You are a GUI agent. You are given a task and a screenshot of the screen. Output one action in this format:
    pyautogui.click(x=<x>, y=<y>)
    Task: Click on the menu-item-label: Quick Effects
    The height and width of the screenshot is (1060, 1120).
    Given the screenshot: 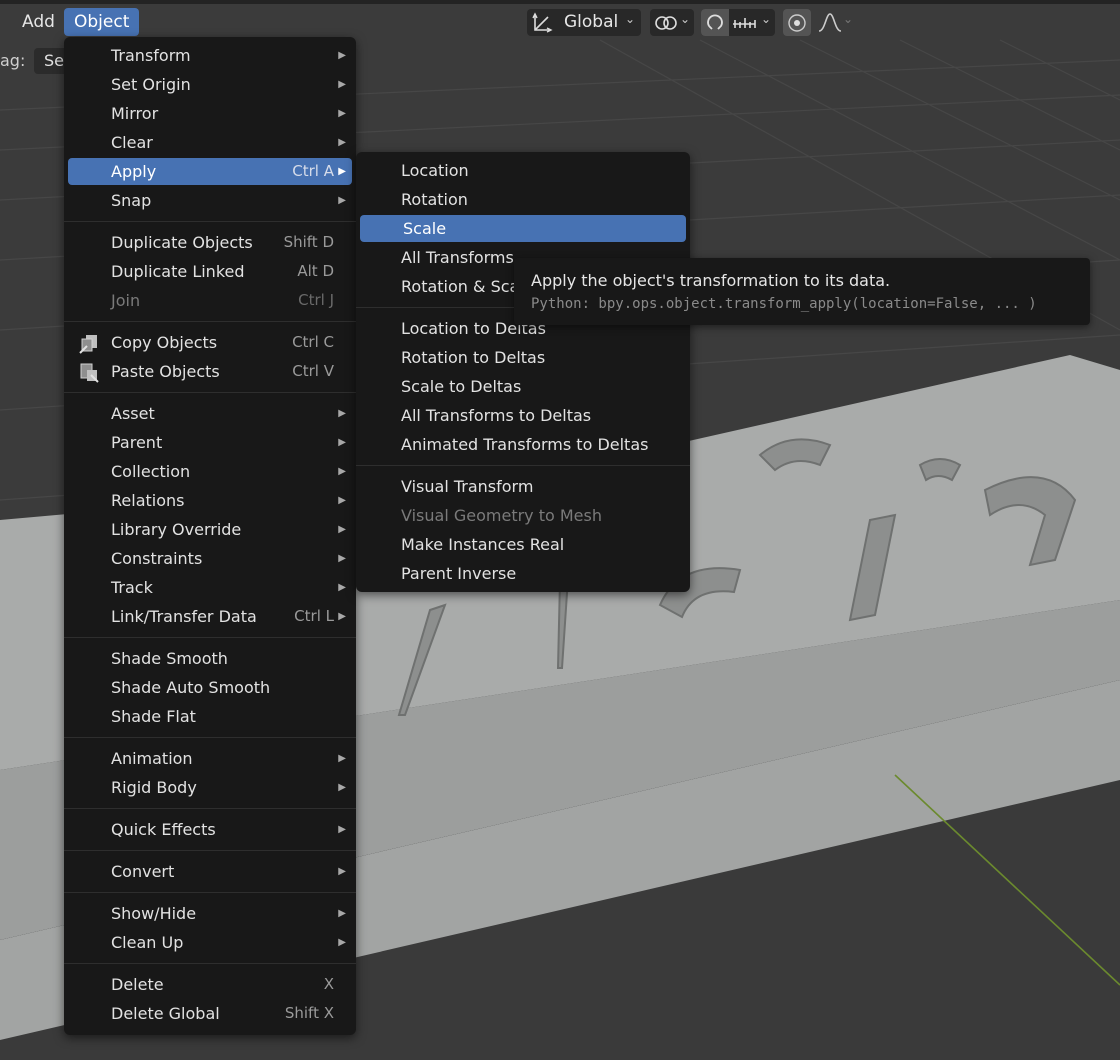 What is the action you would take?
    pyautogui.click(x=163, y=829)
    